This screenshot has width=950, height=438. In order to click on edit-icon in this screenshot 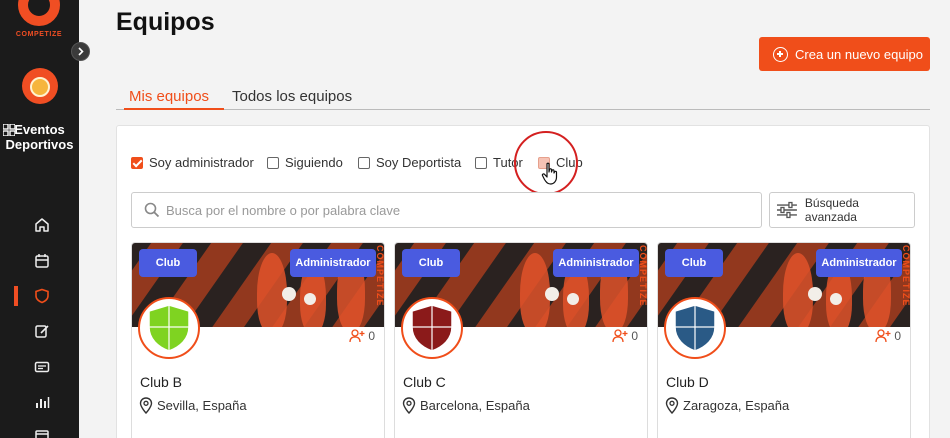, I will do `click(42, 331)`.